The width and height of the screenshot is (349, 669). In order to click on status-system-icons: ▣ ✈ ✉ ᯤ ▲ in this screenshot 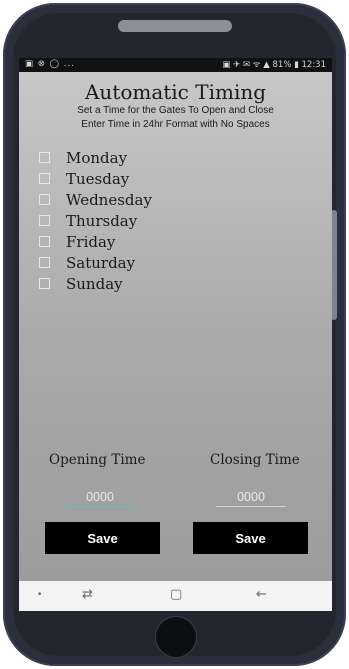, I will do `click(246, 65)`.